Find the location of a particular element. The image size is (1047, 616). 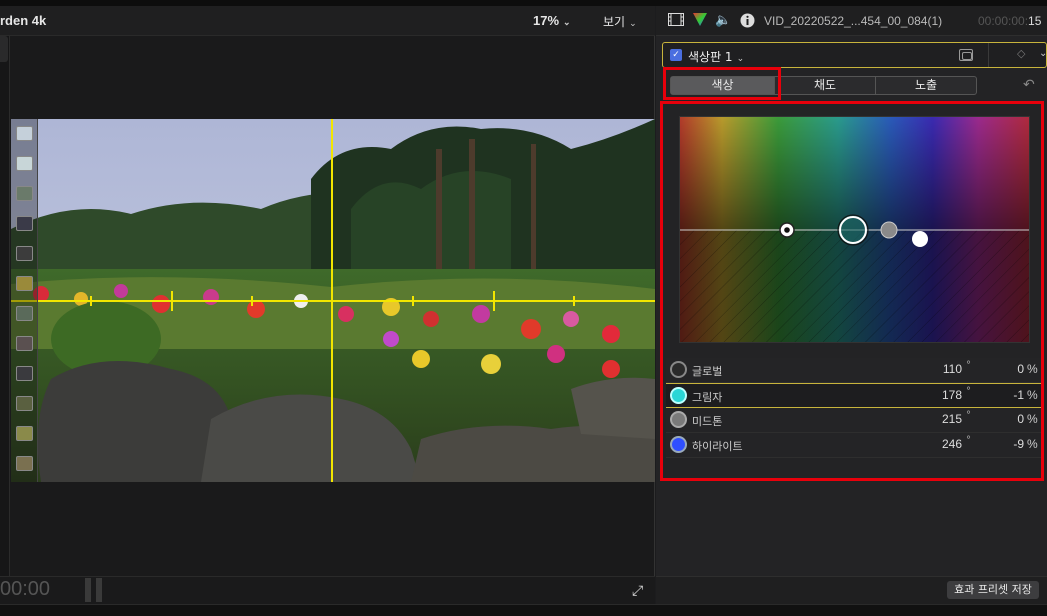

view-menu-label: 보기 is located at coordinates (614, 22).